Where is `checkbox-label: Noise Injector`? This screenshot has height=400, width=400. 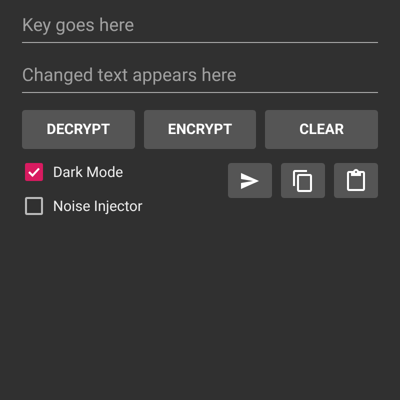 checkbox-label: Noise Injector is located at coordinates (97, 206).